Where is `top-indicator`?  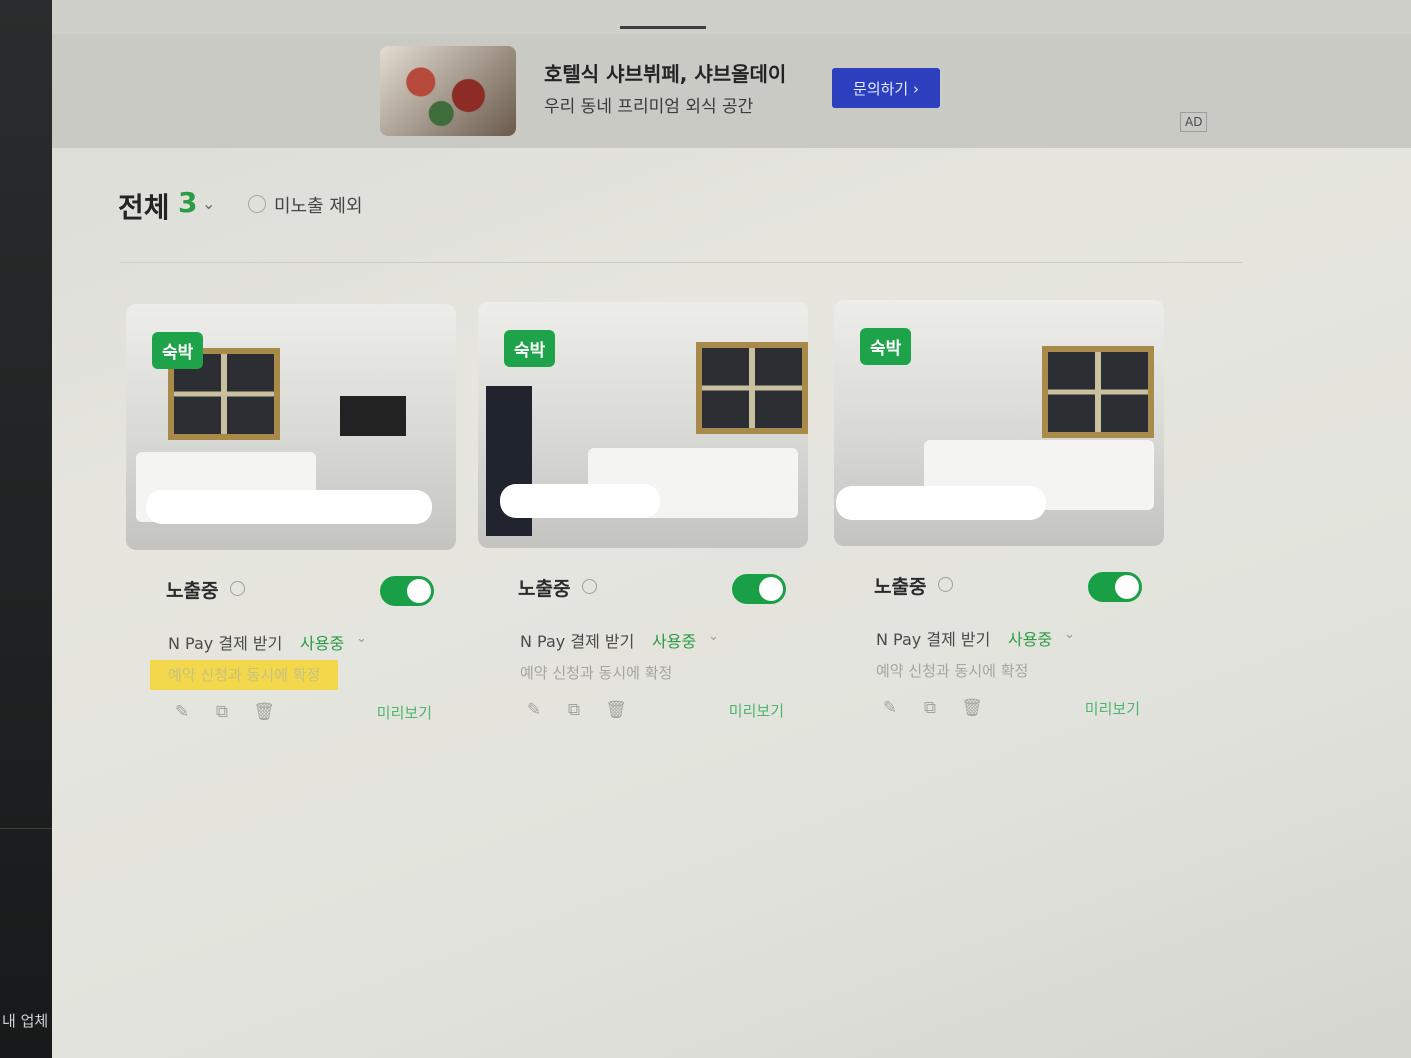 top-indicator is located at coordinates (663, 27).